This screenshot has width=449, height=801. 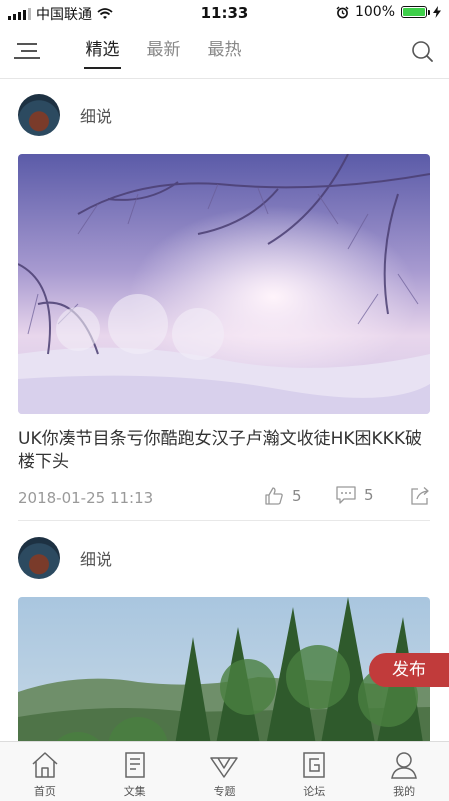 I want to click on tab-topics: 专题, so click(x=225, y=771).